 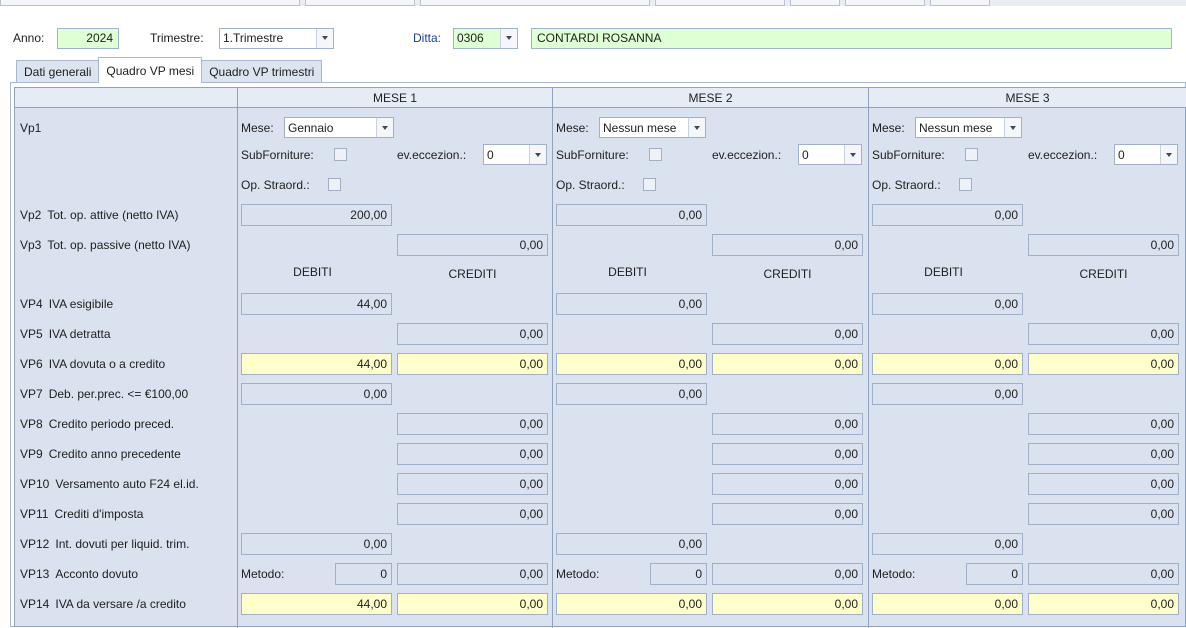 I want to click on mese-2-metodo-field: 0, so click(x=678, y=574).